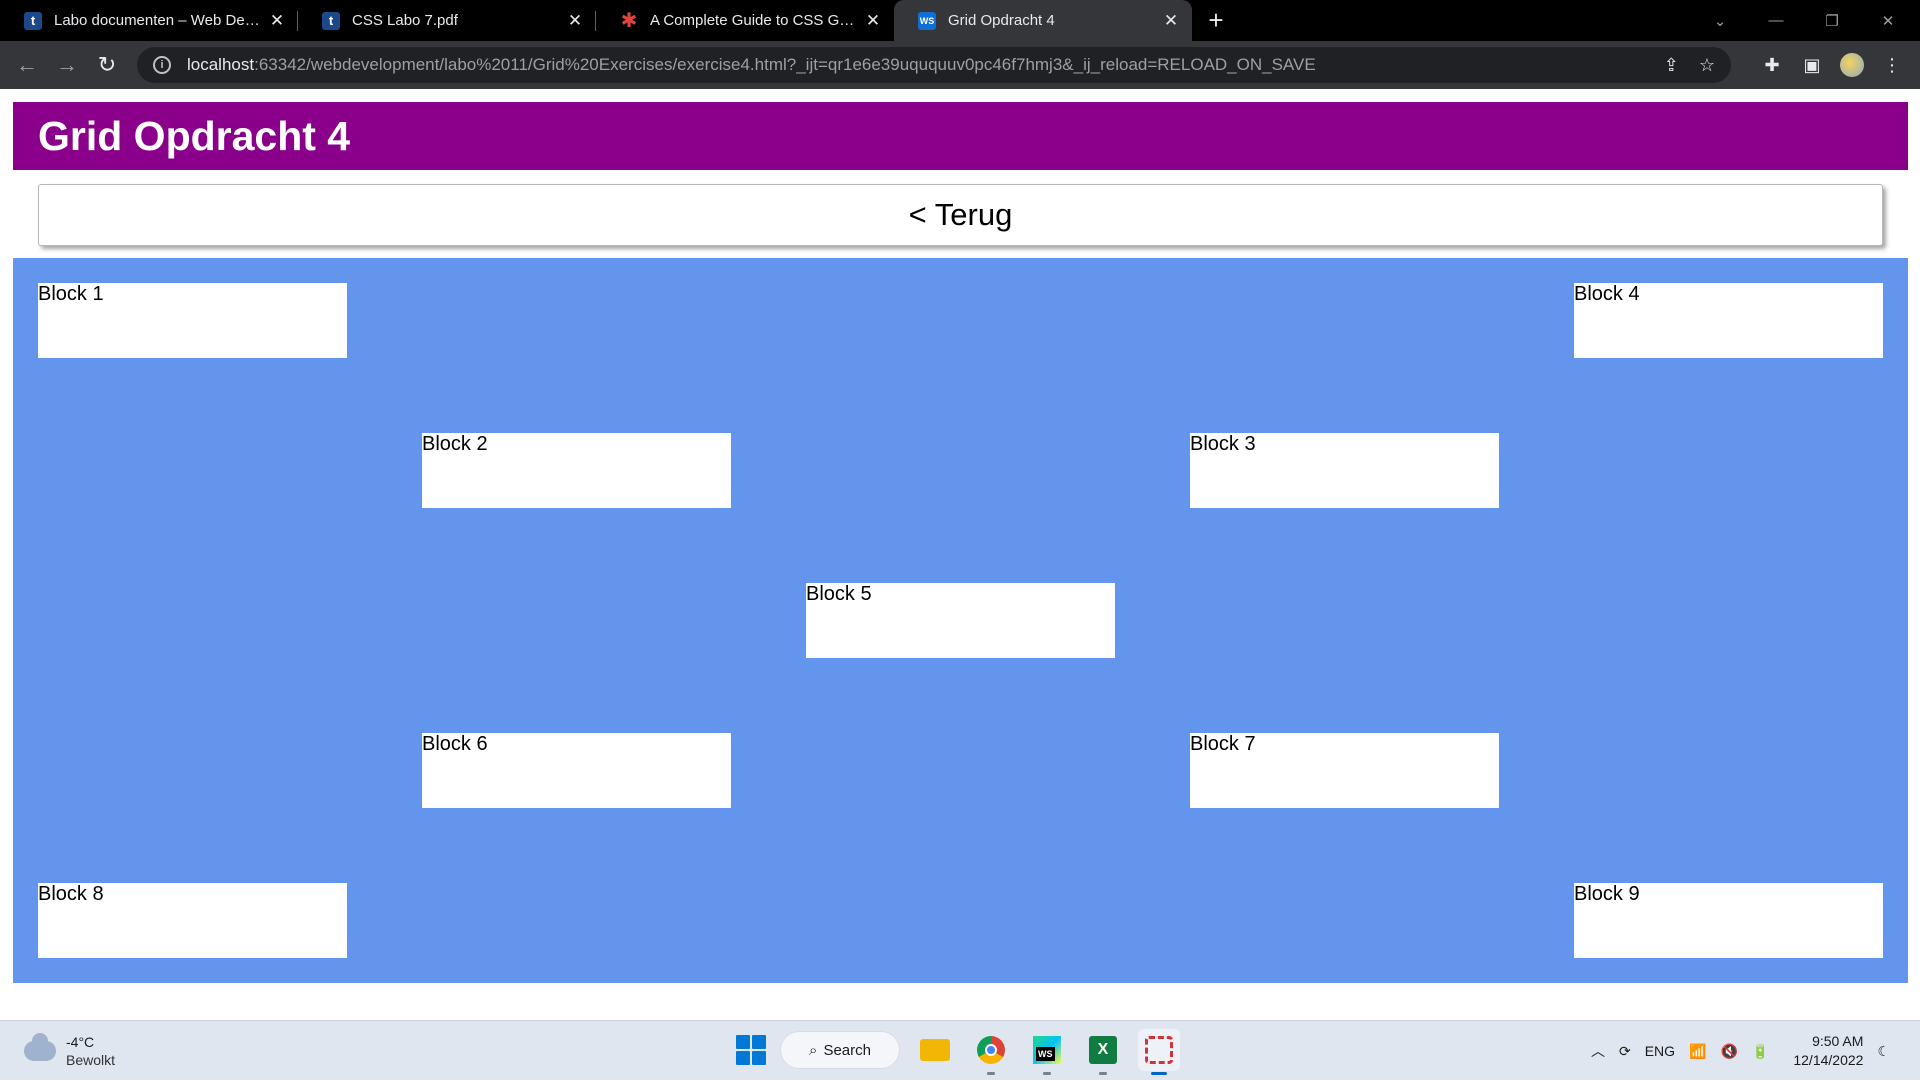 The width and height of the screenshot is (1920, 1081). Describe the element at coordinates (80, 1042) in the screenshot. I see `temperature: -4°C` at that location.